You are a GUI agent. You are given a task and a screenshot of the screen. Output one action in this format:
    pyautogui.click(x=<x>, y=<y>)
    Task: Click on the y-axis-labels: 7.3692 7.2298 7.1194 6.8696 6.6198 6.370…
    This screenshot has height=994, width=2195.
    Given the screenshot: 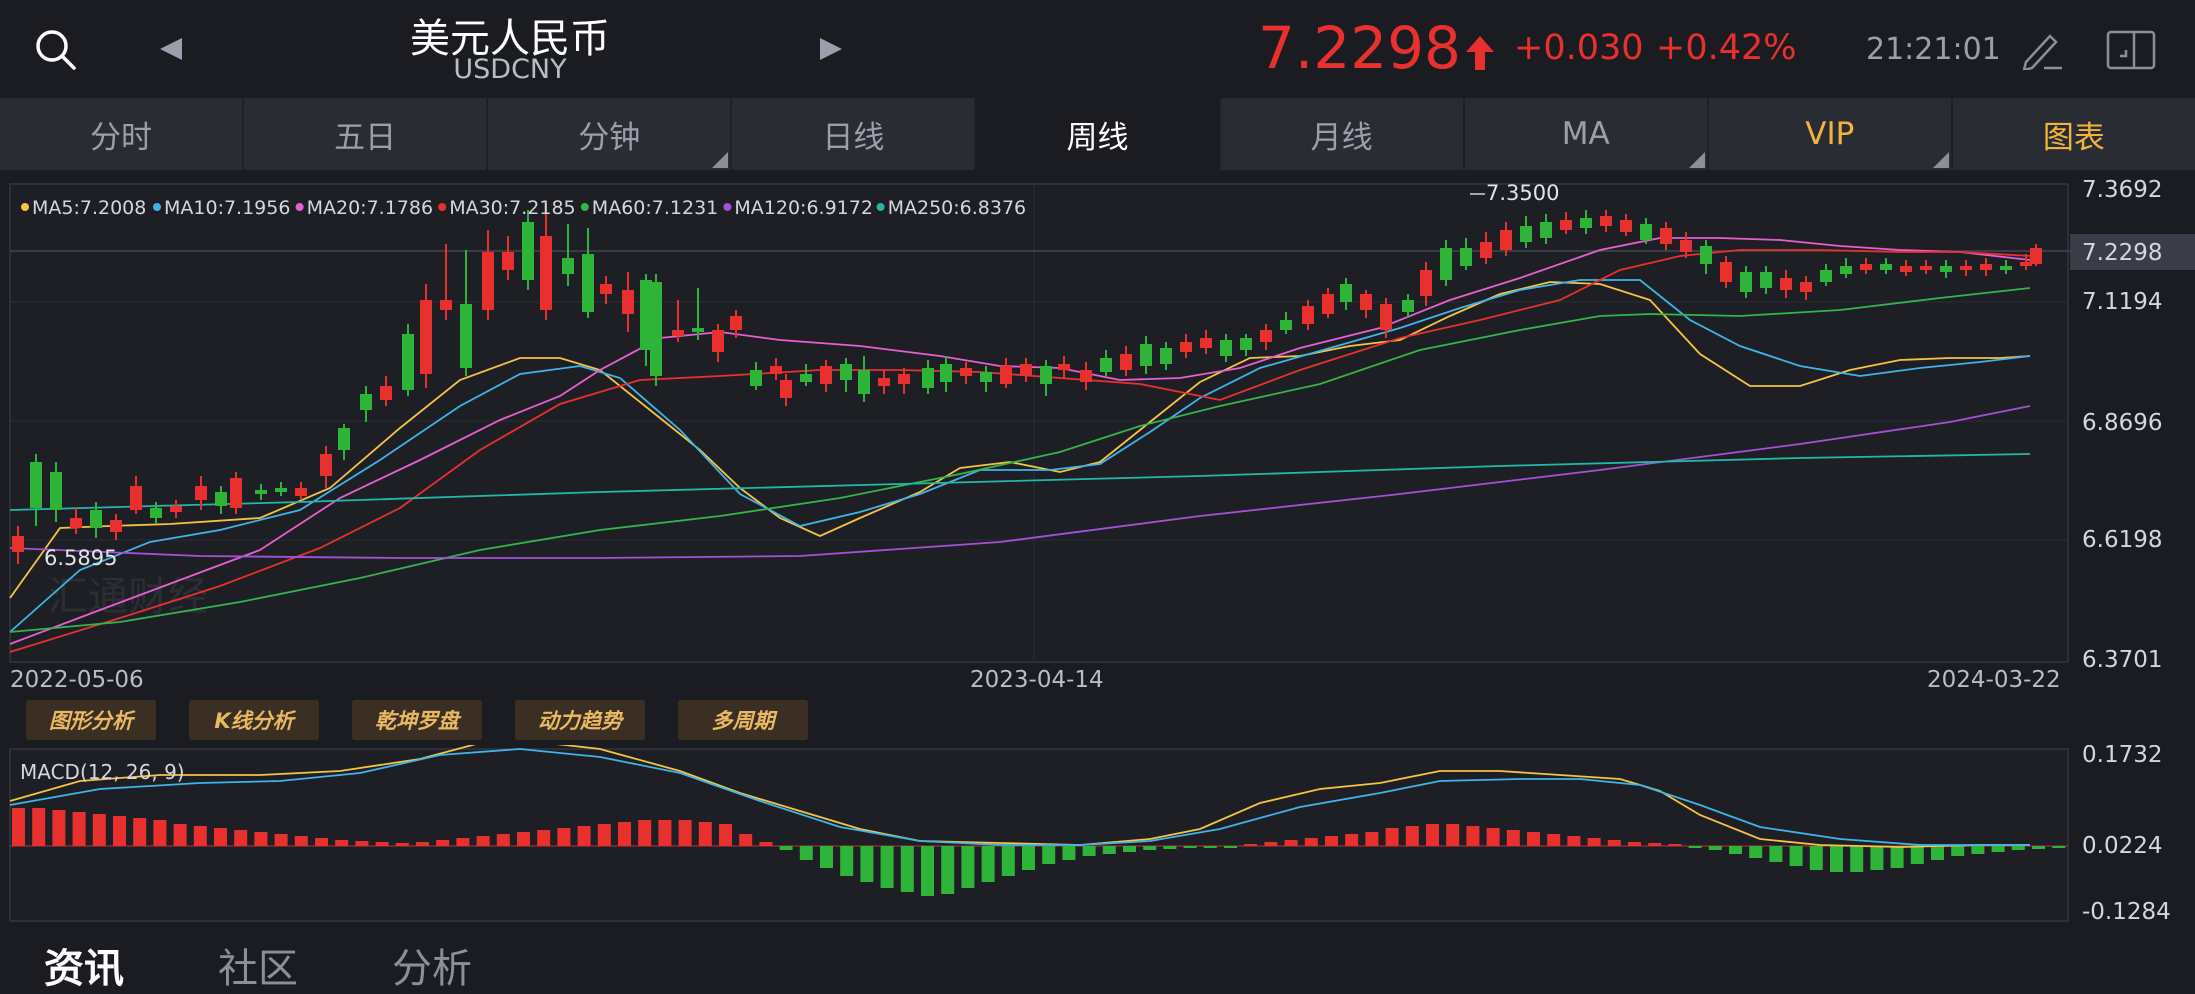 What is the action you would take?
    pyautogui.click(x=2122, y=425)
    